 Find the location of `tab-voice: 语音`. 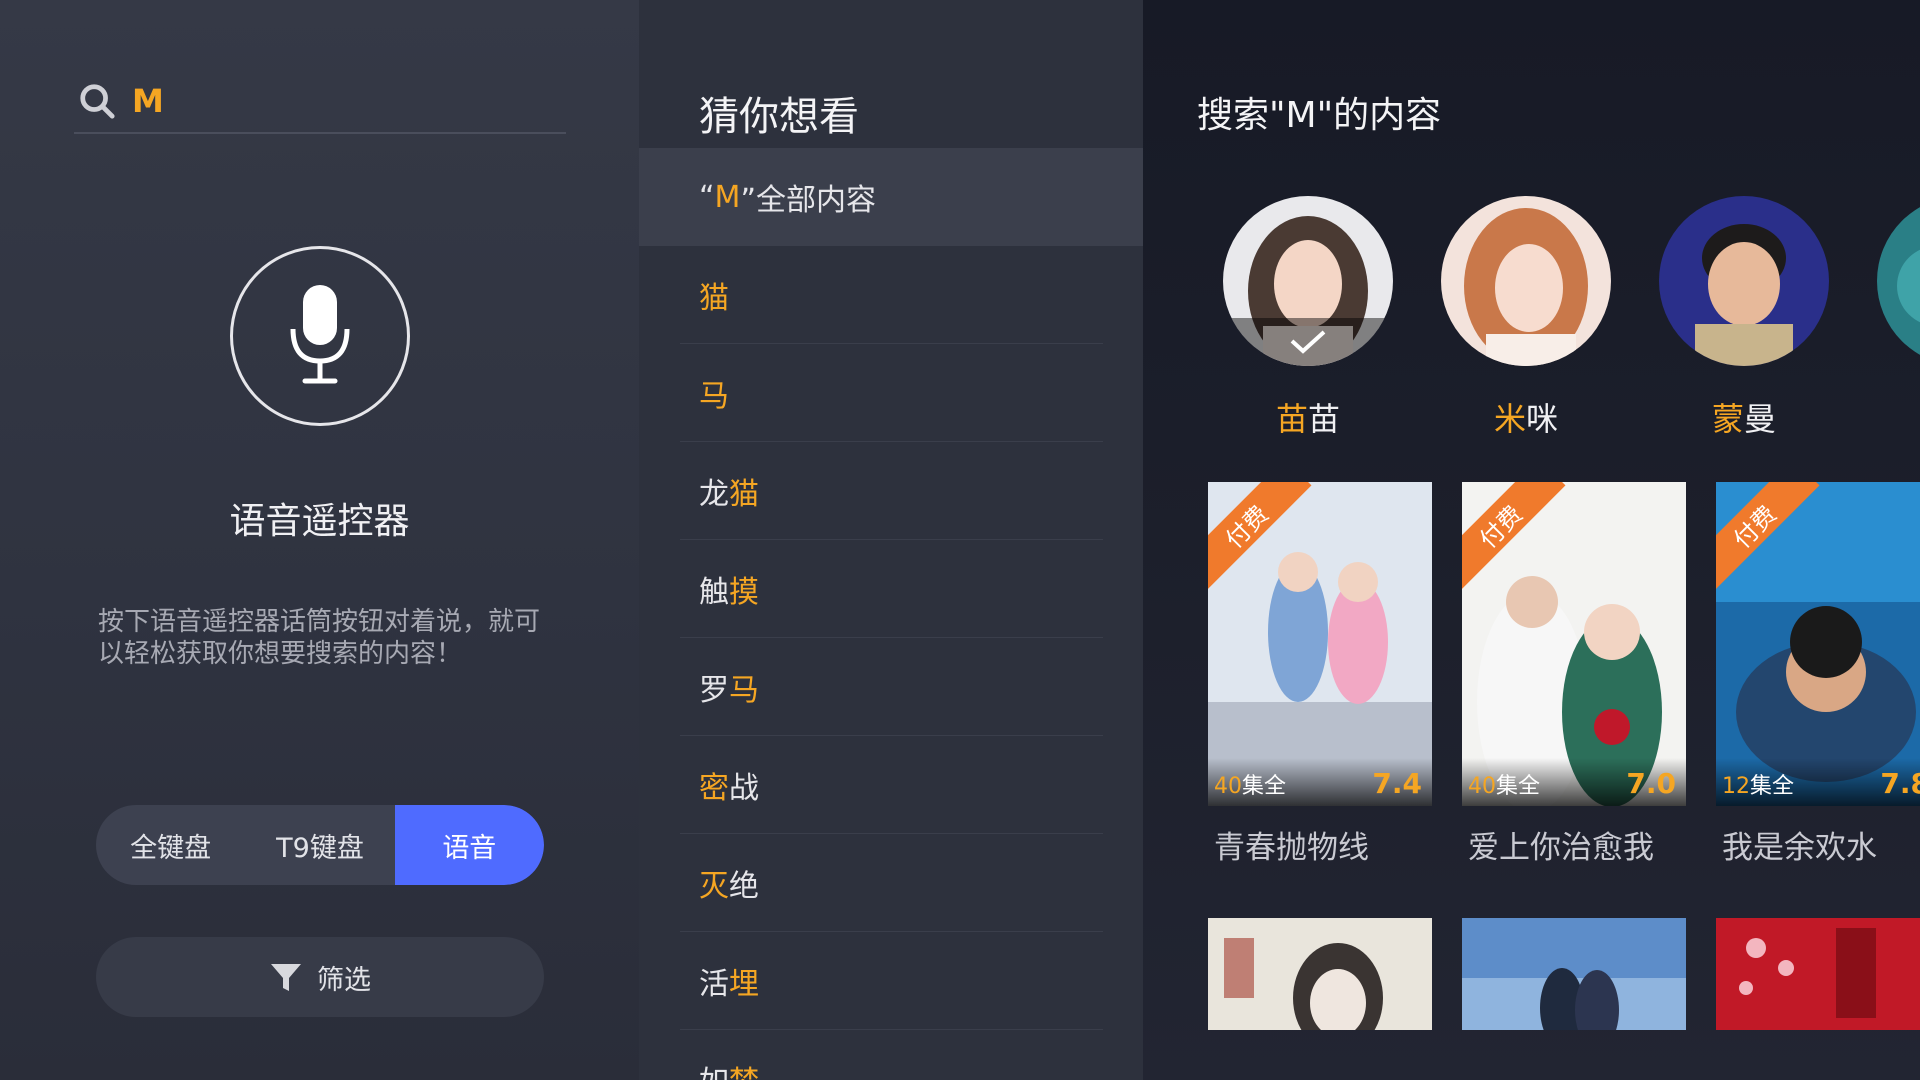

tab-voice: 语音 is located at coordinates (469, 845).